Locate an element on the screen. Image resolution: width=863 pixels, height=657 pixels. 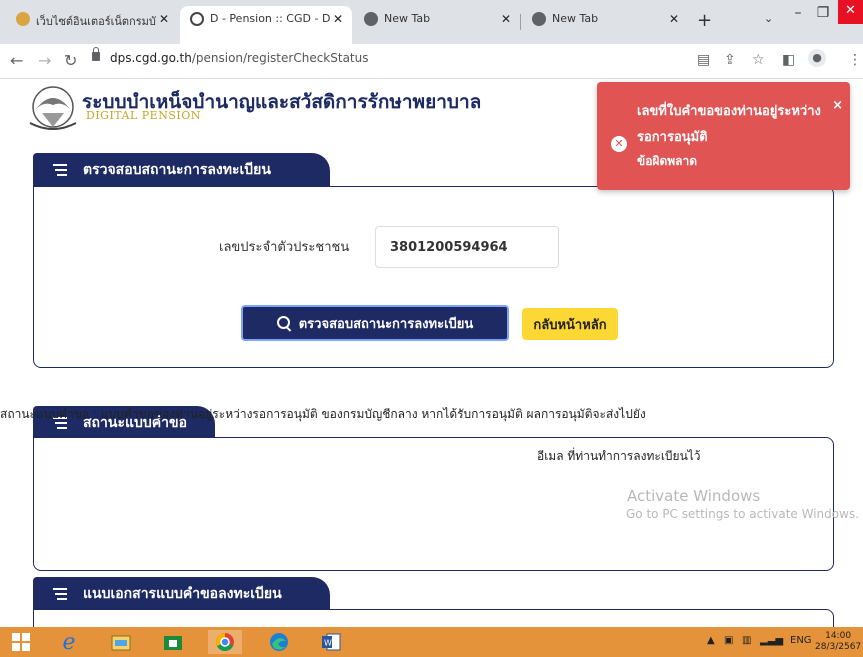
toast-message-line1: เลขที่ใบคำขอของท่านอยู่ระหว่าง is located at coordinates (729, 111).